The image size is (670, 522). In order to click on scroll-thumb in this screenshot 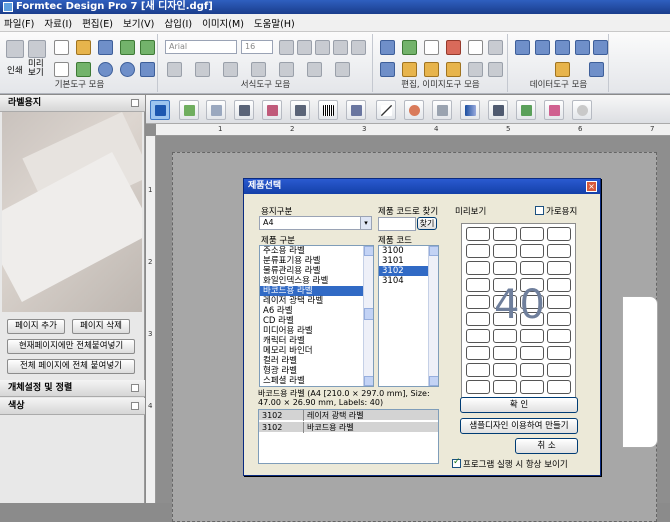, I will do `click(368, 314)`.